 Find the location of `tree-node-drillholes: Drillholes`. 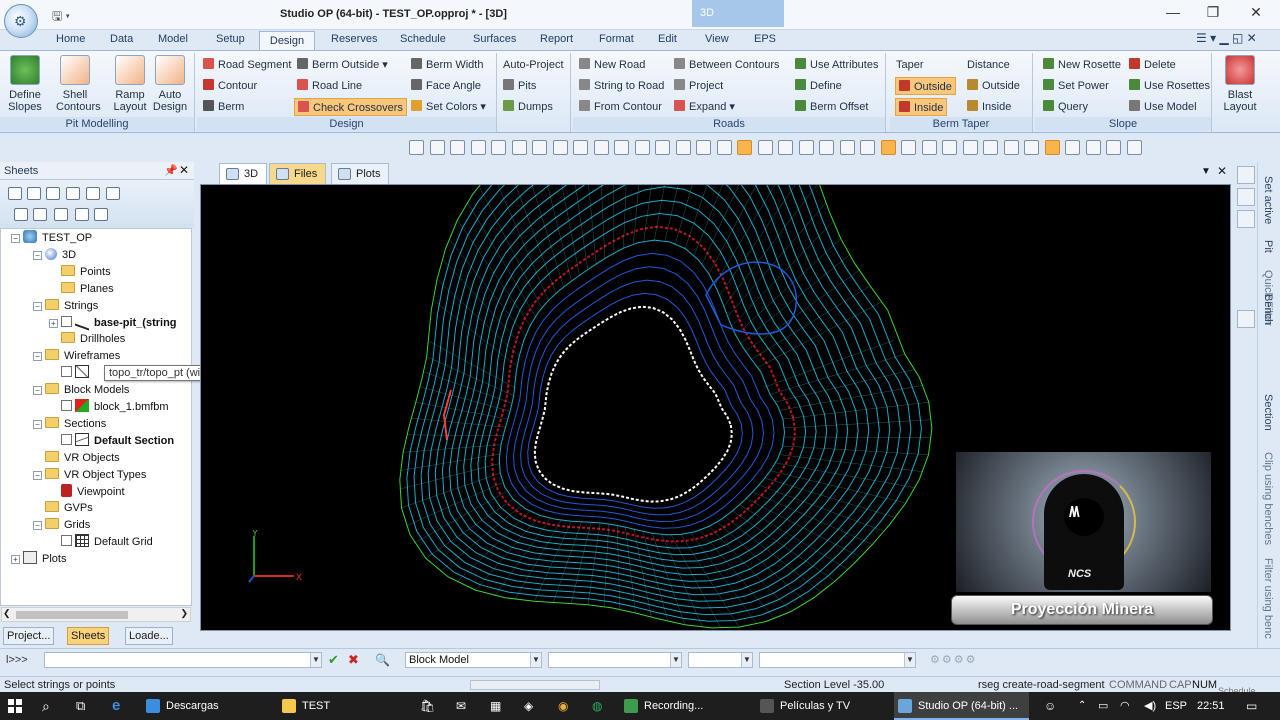

tree-node-drillholes: Drillholes is located at coordinates (93, 339).